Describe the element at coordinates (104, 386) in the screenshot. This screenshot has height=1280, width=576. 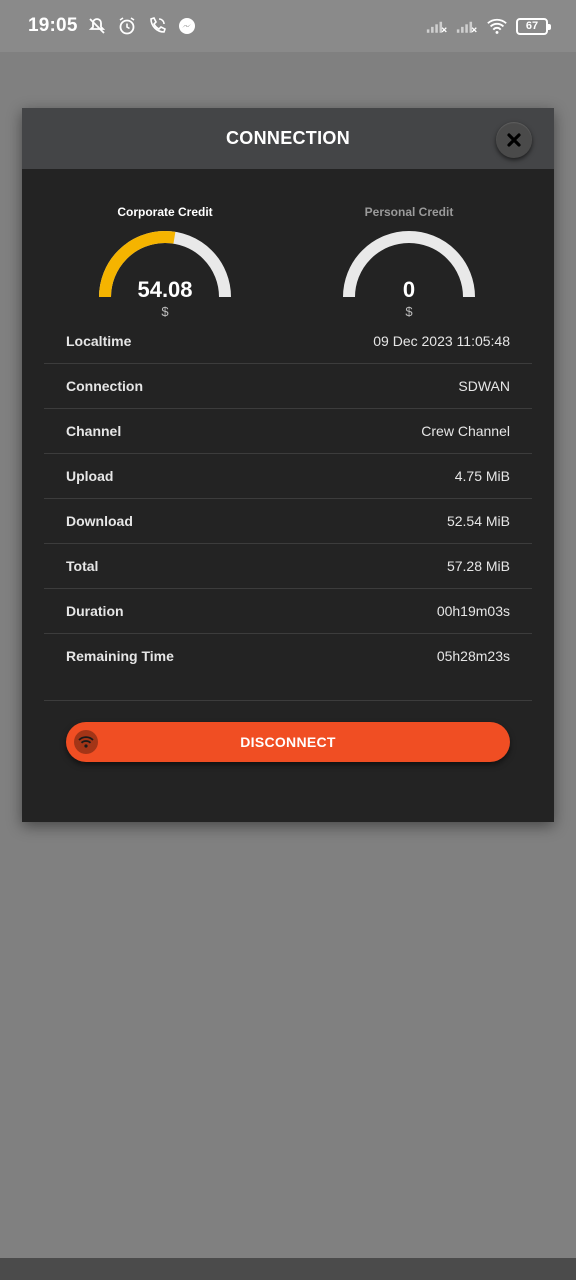
I see `info-label: Connection` at that location.